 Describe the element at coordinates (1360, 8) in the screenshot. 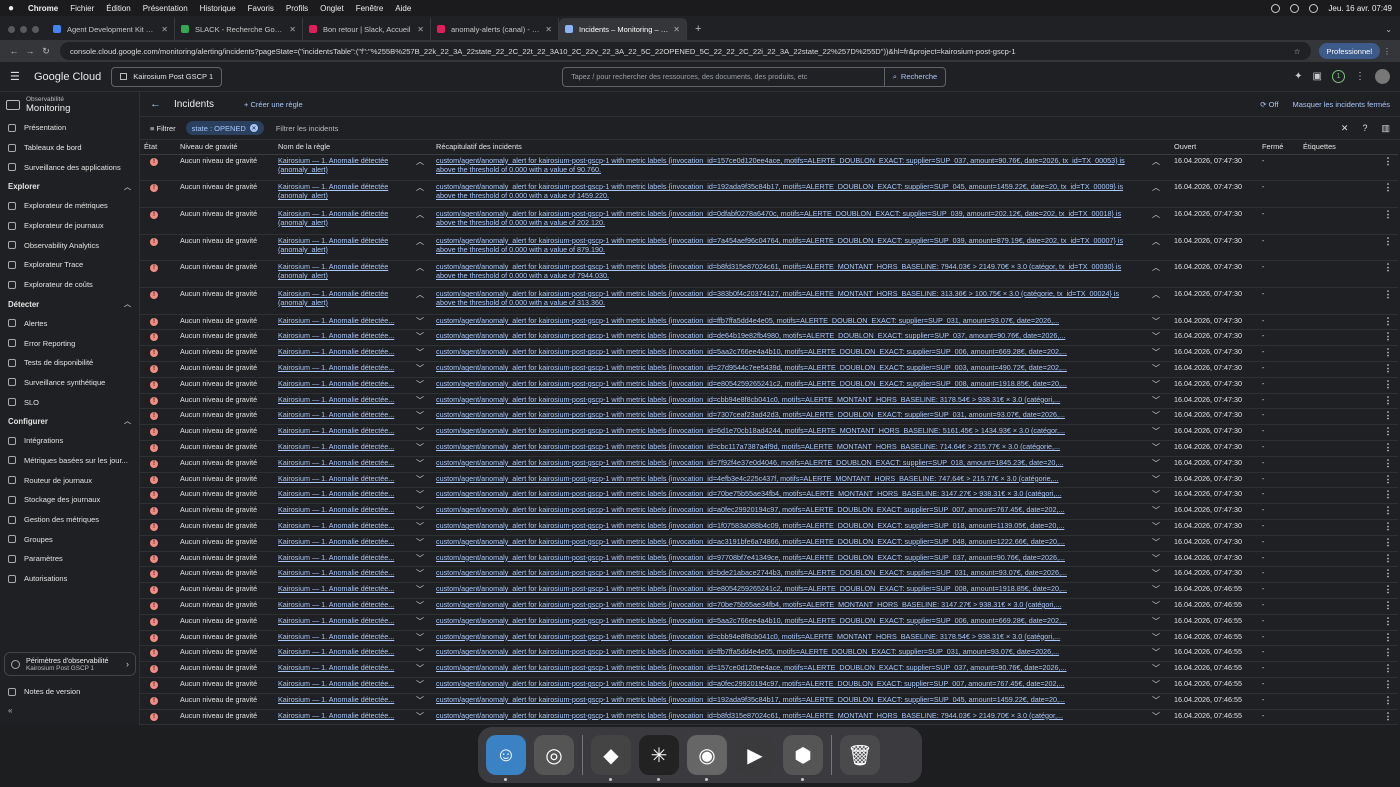

I see `menubar-datetime: Jeu. 16 avr. 07:49` at that location.